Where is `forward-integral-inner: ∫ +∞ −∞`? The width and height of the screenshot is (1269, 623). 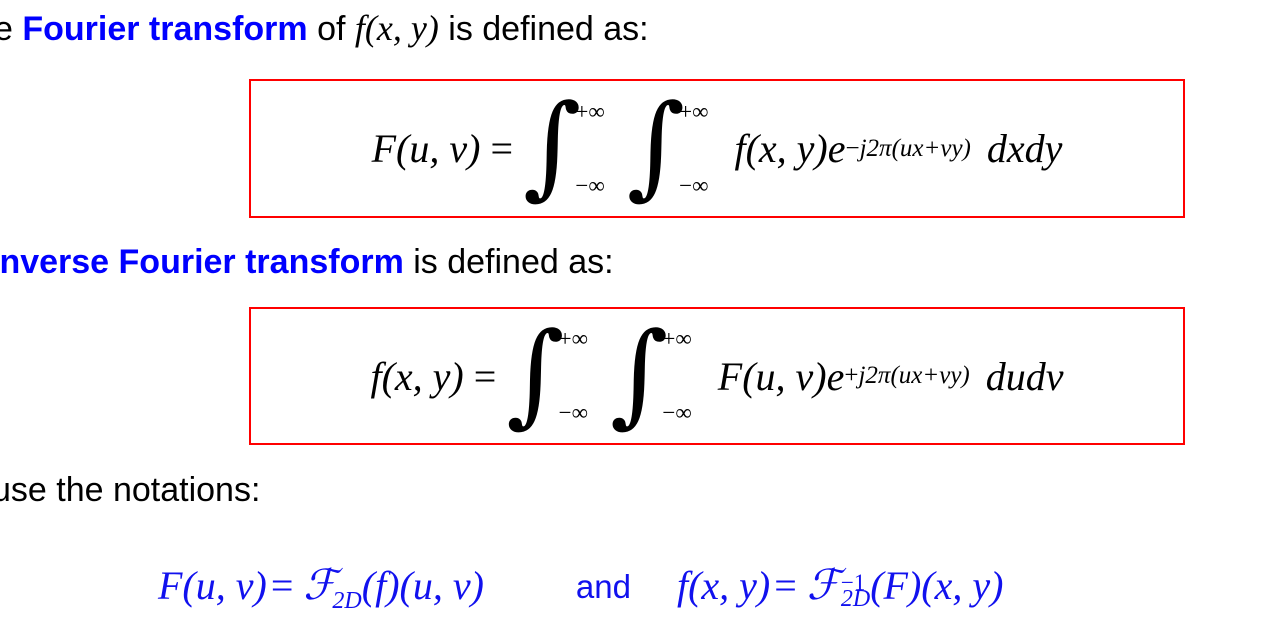 forward-integral-inner: ∫ +∞ −∞ is located at coordinates (667, 146).